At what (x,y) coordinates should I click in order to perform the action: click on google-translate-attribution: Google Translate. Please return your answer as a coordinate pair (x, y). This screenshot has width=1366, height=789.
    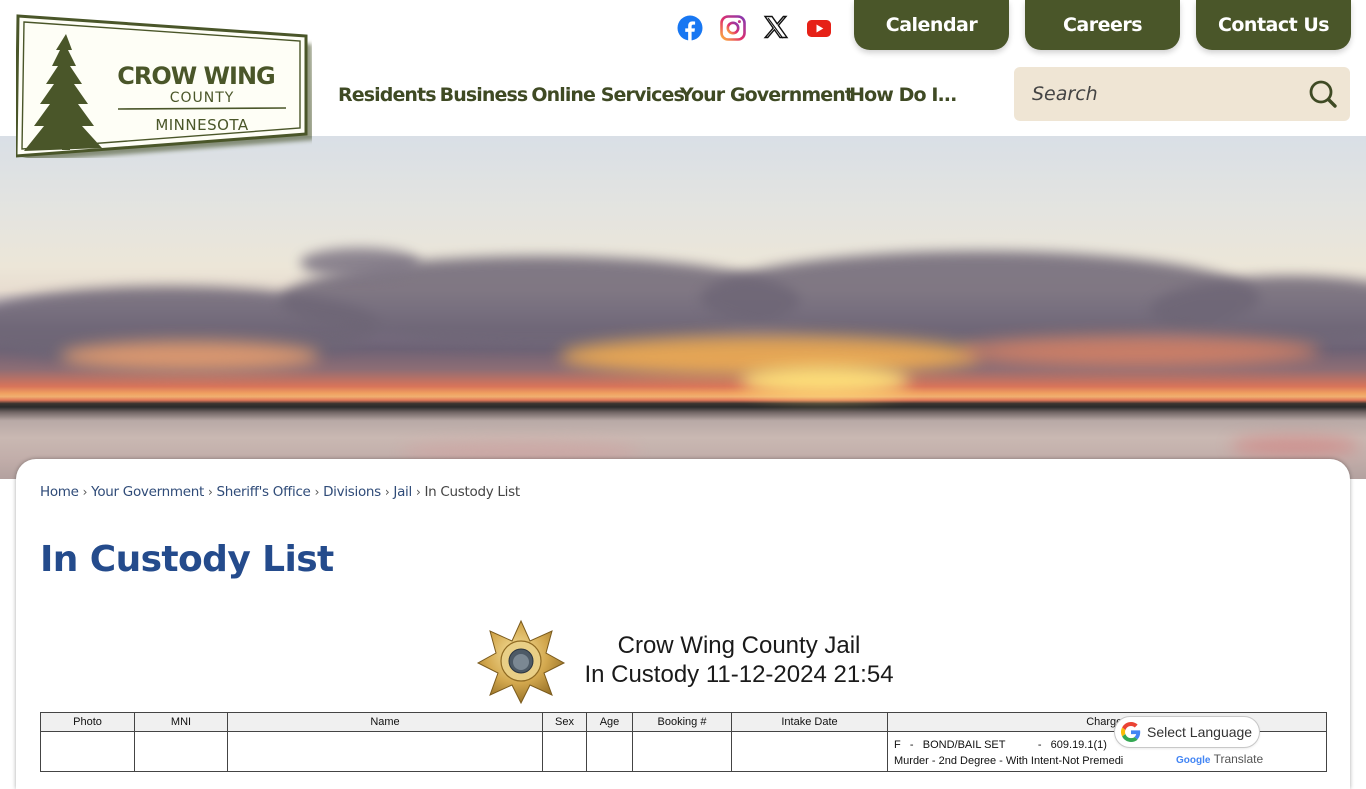
    Looking at the image, I should click on (1219, 759).